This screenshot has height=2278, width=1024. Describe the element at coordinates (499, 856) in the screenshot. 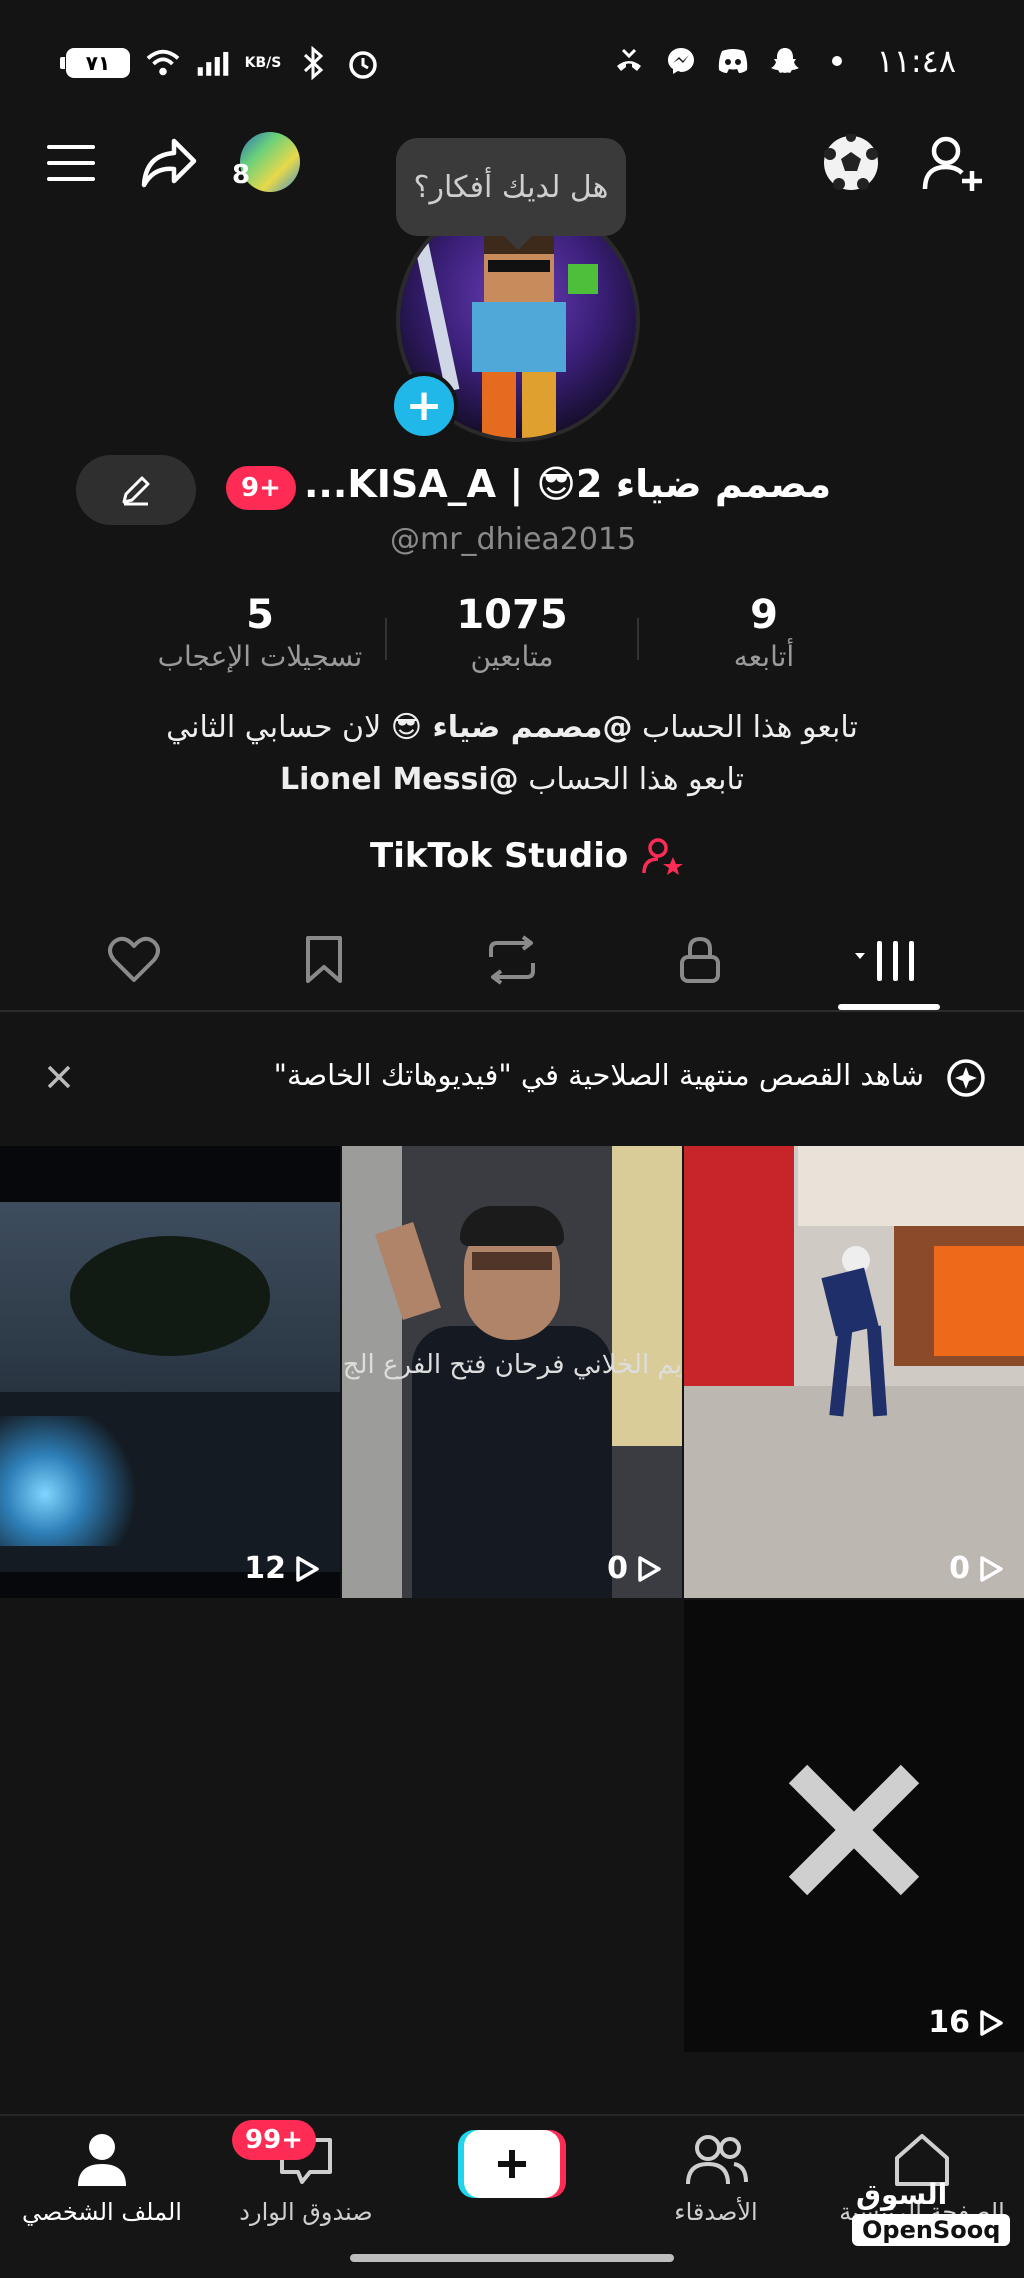

I see `studio-label: TikTok Studio` at that location.